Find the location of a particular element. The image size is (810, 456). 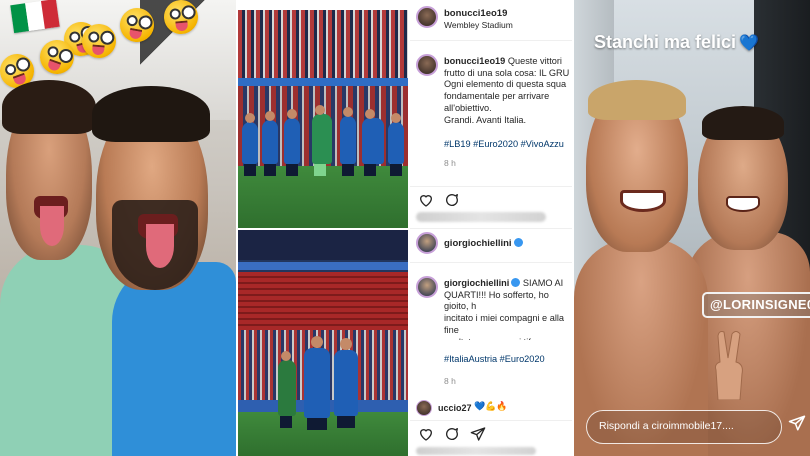

post-two-photo is located at coordinates (323, 343).